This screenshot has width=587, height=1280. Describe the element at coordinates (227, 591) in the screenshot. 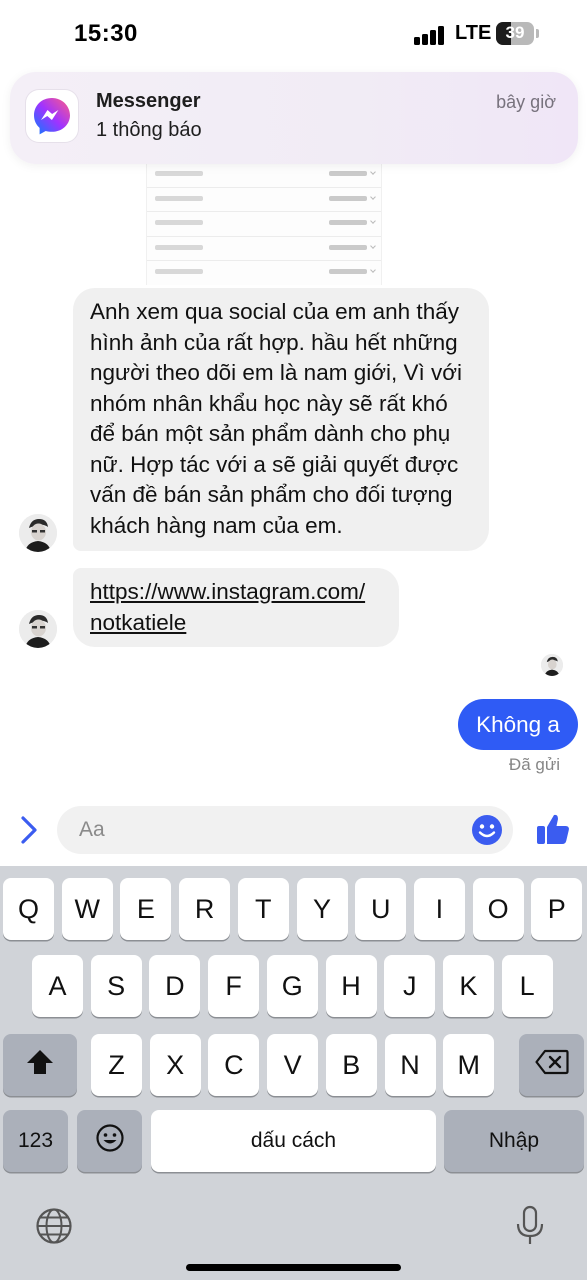

I see `instagram-link-line1: https://www.instagram.com/` at that location.